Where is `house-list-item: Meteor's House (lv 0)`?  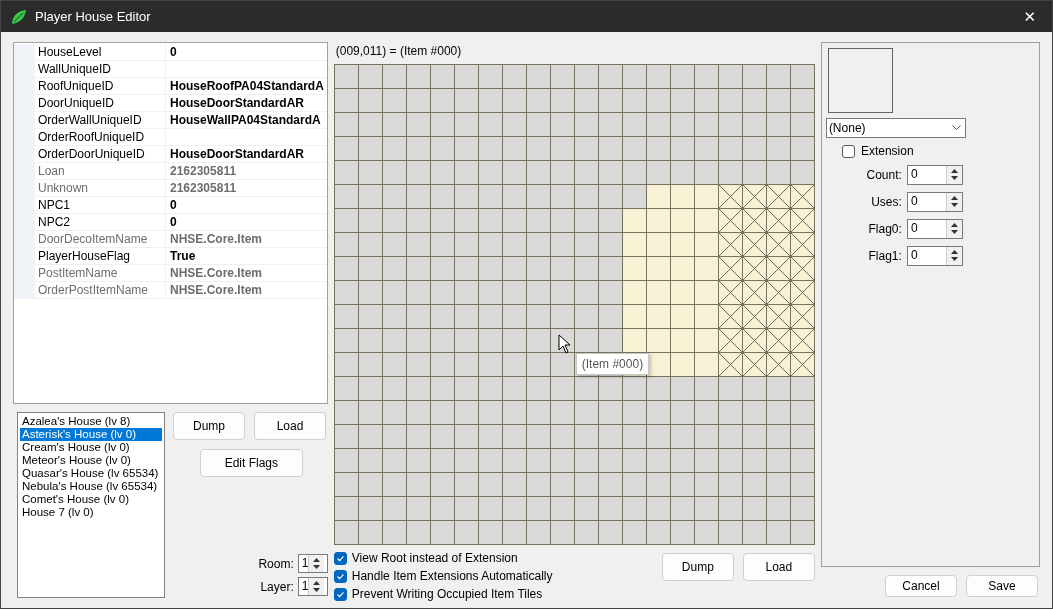 house-list-item: Meteor's House (lv 0) is located at coordinates (91, 460).